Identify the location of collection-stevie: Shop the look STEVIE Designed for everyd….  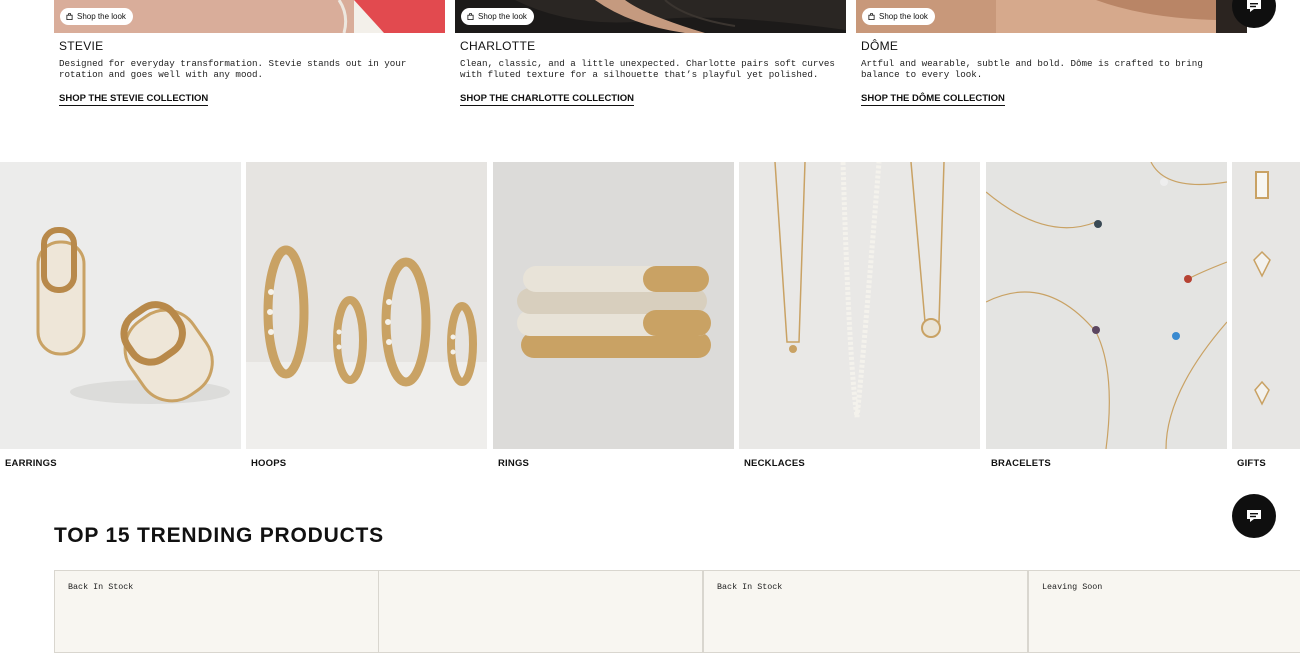
(249, 53).